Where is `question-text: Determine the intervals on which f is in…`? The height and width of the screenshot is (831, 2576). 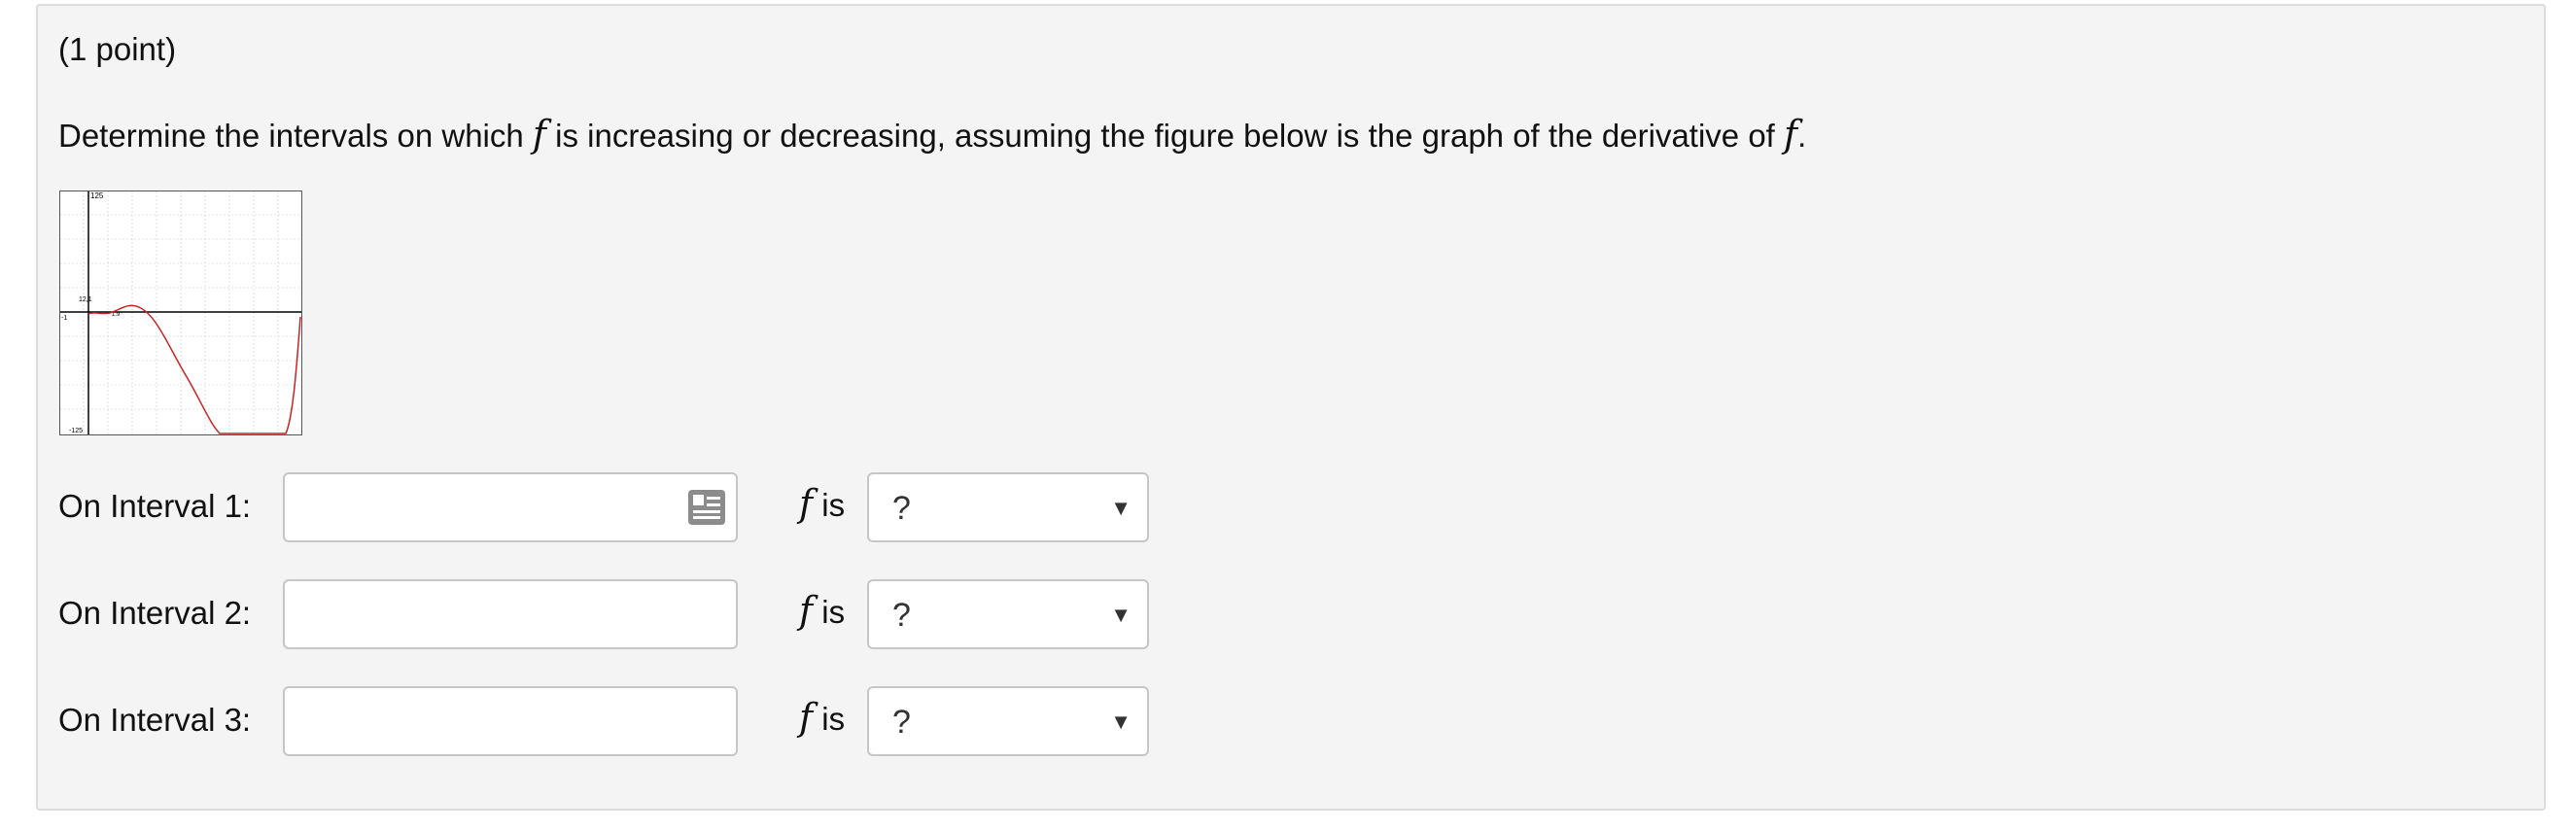 question-text: Determine the intervals on which f is in… is located at coordinates (932, 134).